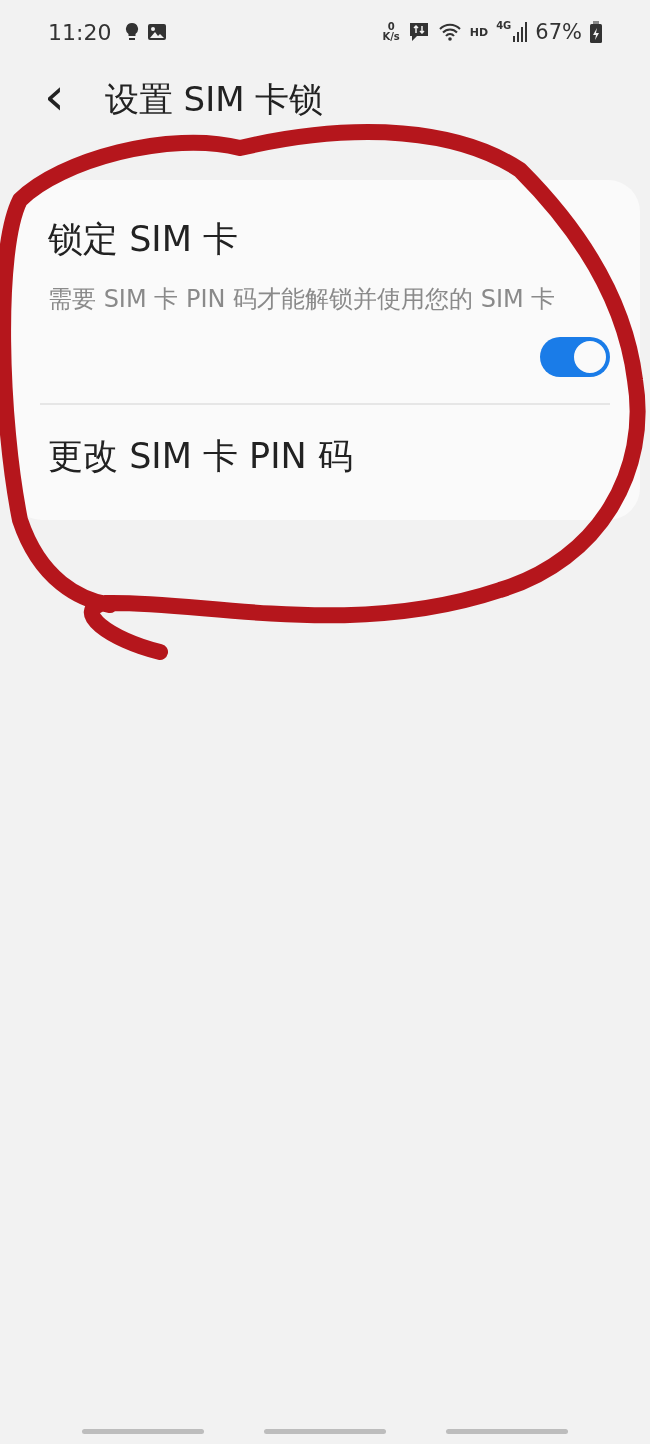 The height and width of the screenshot is (1444, 650). What do you see at coordinates (302, 299) in the screenshot?
I see `setting-description: 需要 SIM 卡 PIN 码才能解锁并使用您的 SIM 卡` at bounding box center [302, 299].